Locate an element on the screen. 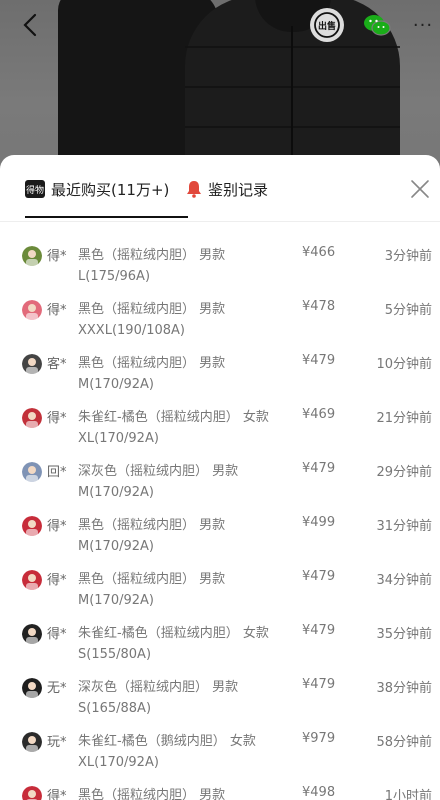 The height and width of the screenshot is (800, 440). wechat-icon is located at coordinates (377, 25).